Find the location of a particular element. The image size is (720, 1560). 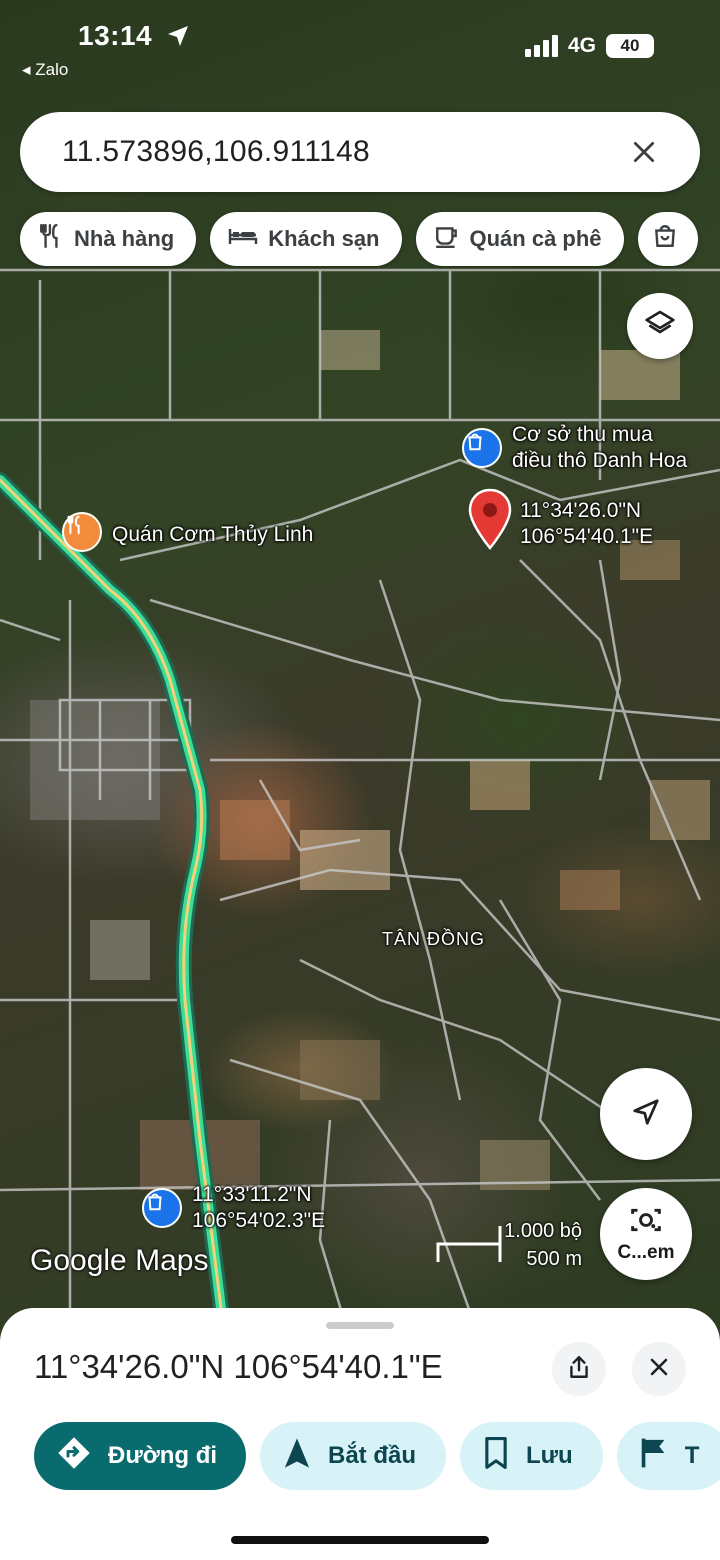

camera-lens-icon is located at coordinates (646, 1222).